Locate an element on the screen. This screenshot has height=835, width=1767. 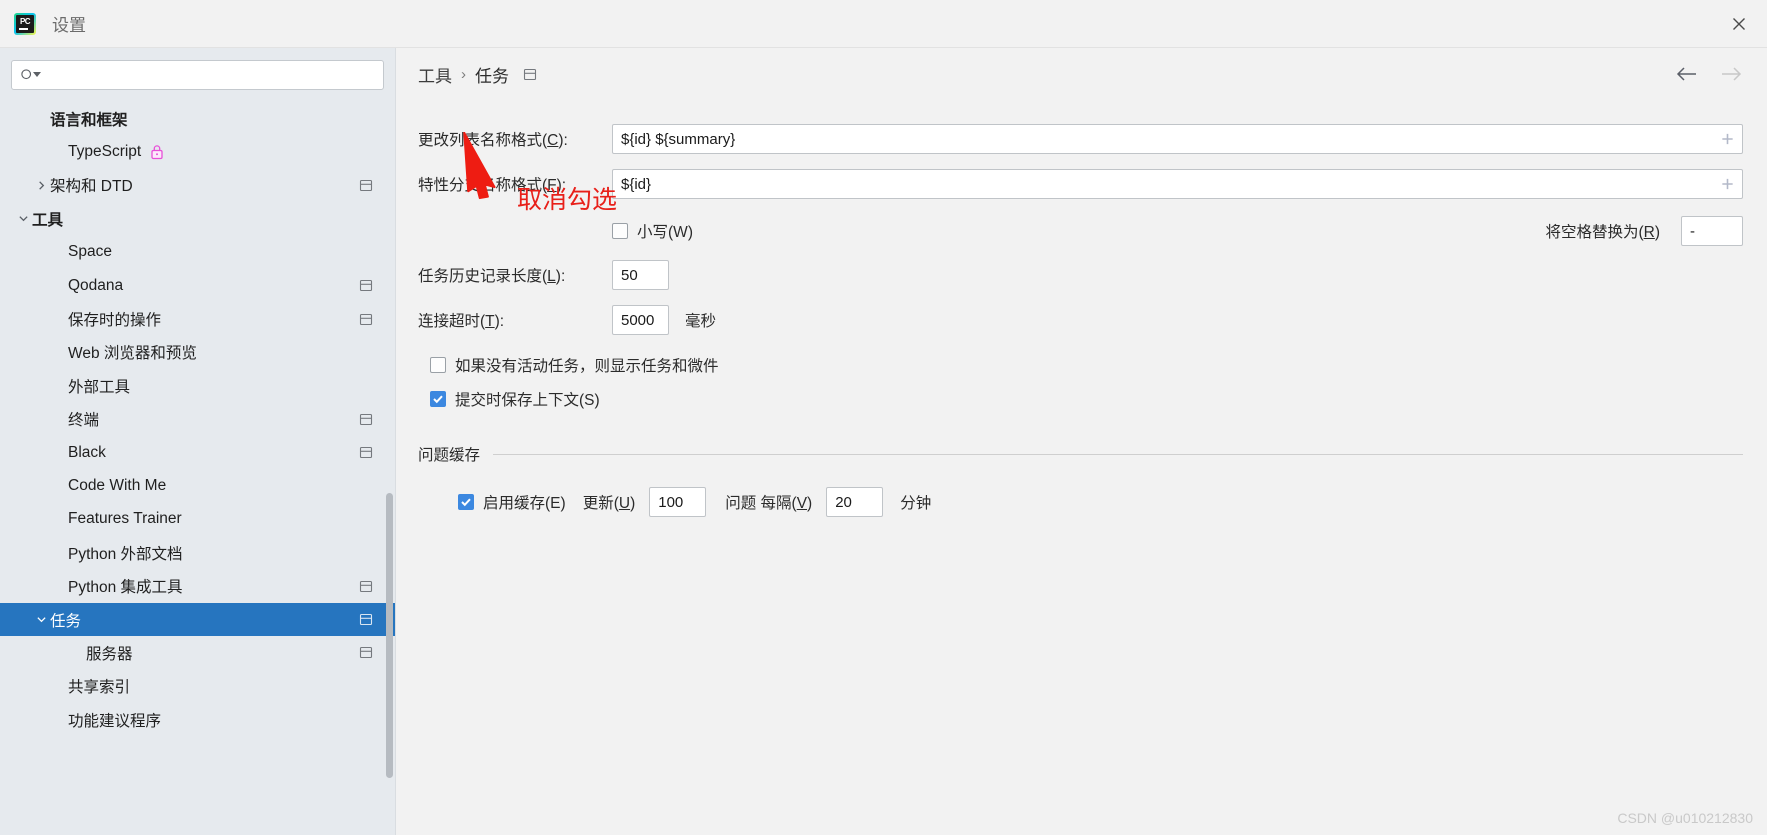
breadcrumb: 工具 › 任务 is located at coordinates (1081, 74).